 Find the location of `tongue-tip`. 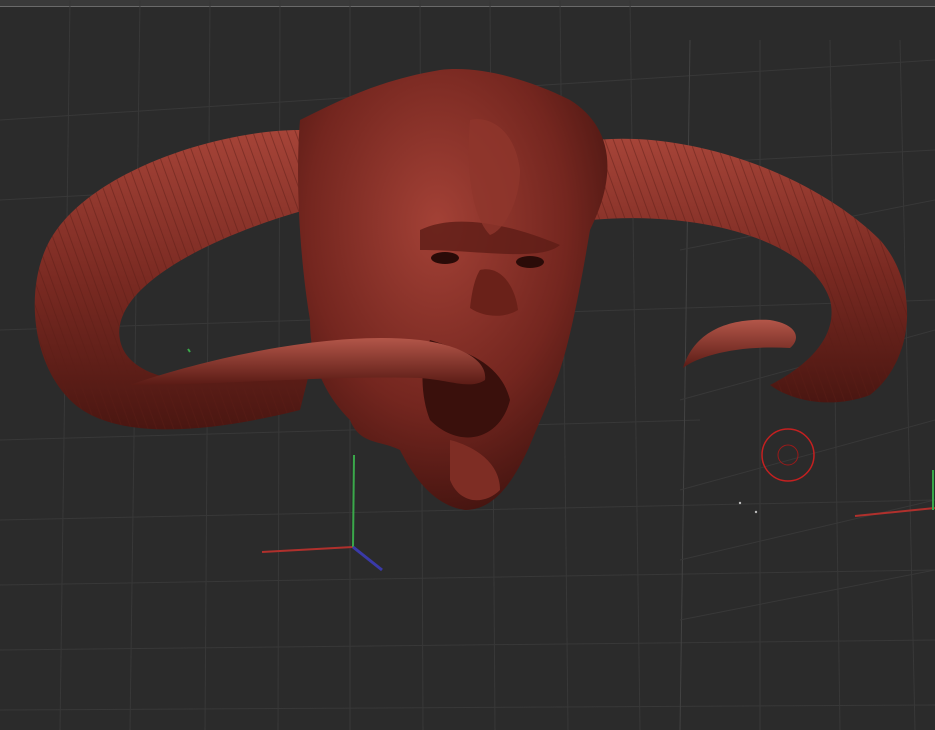

tongue-tip is located at coordinates (739, 343).